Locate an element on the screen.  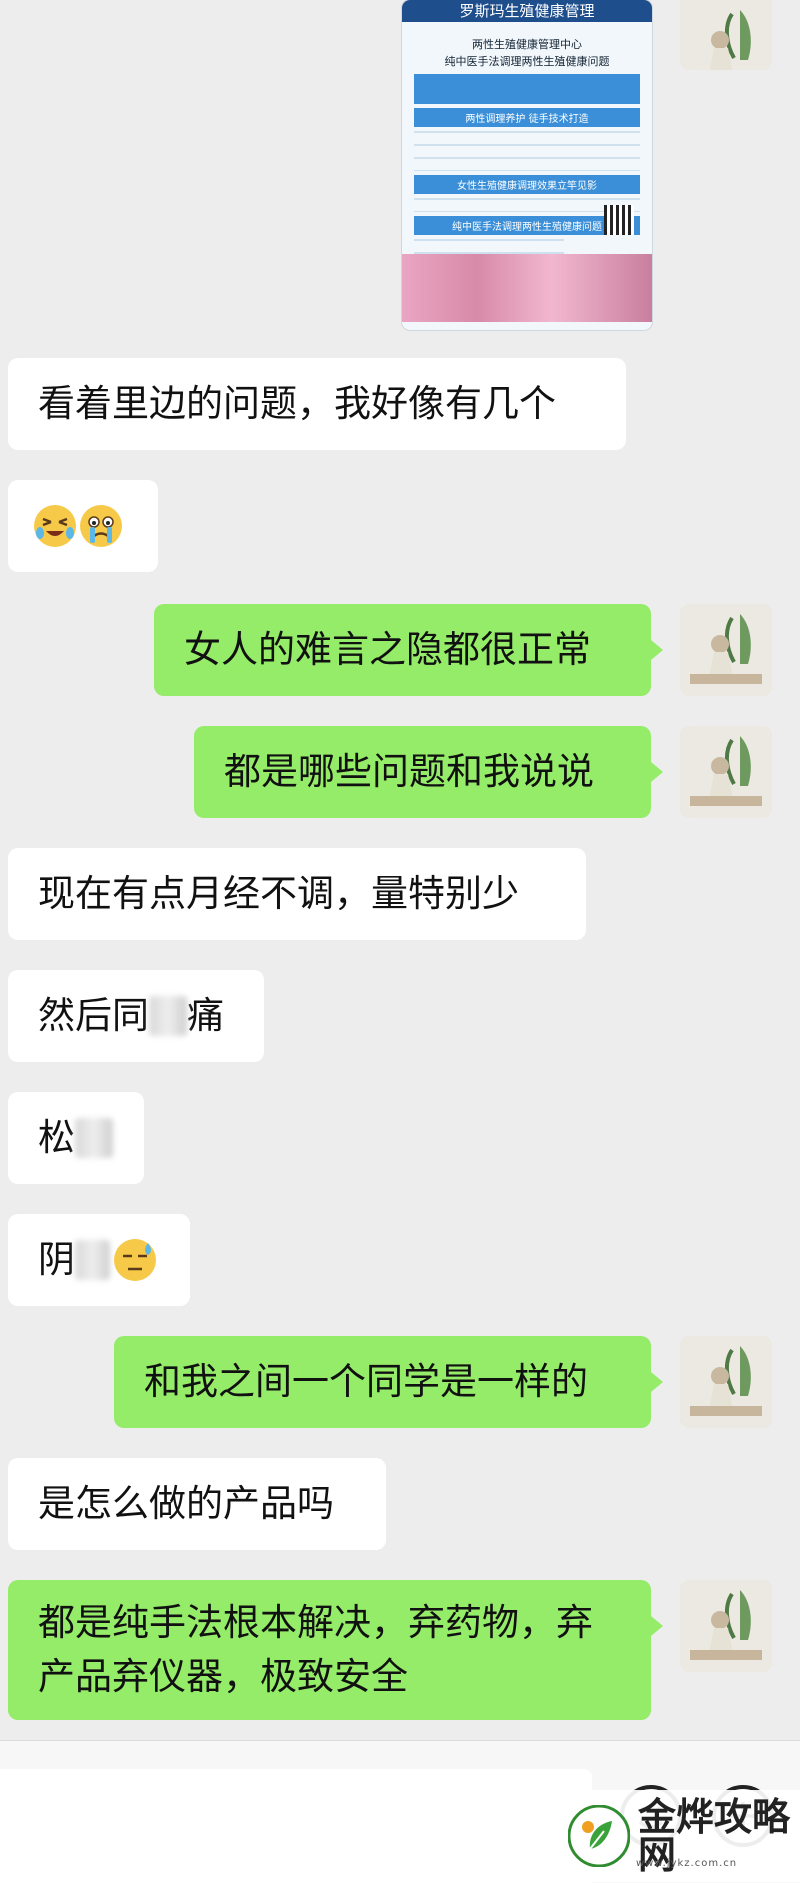
message-bubble-right: 女人的难言之隐都很正常 is located at coordinates (402, 650).